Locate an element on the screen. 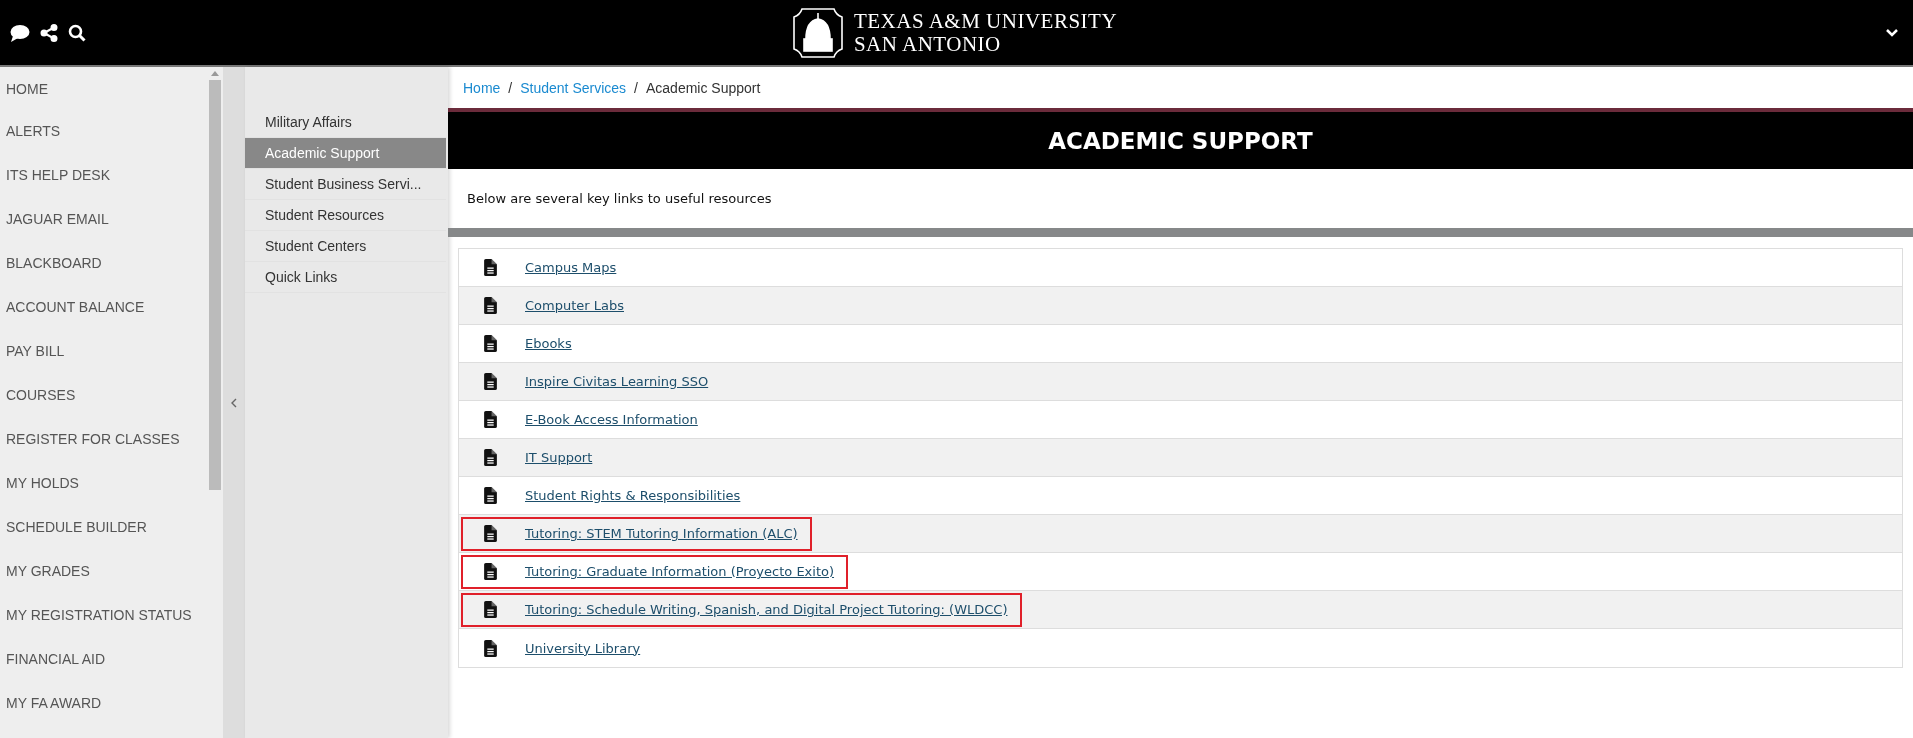 This screenshot has width=1913, height=738. scrollbar-thumb is located at coordinates (215, 285).